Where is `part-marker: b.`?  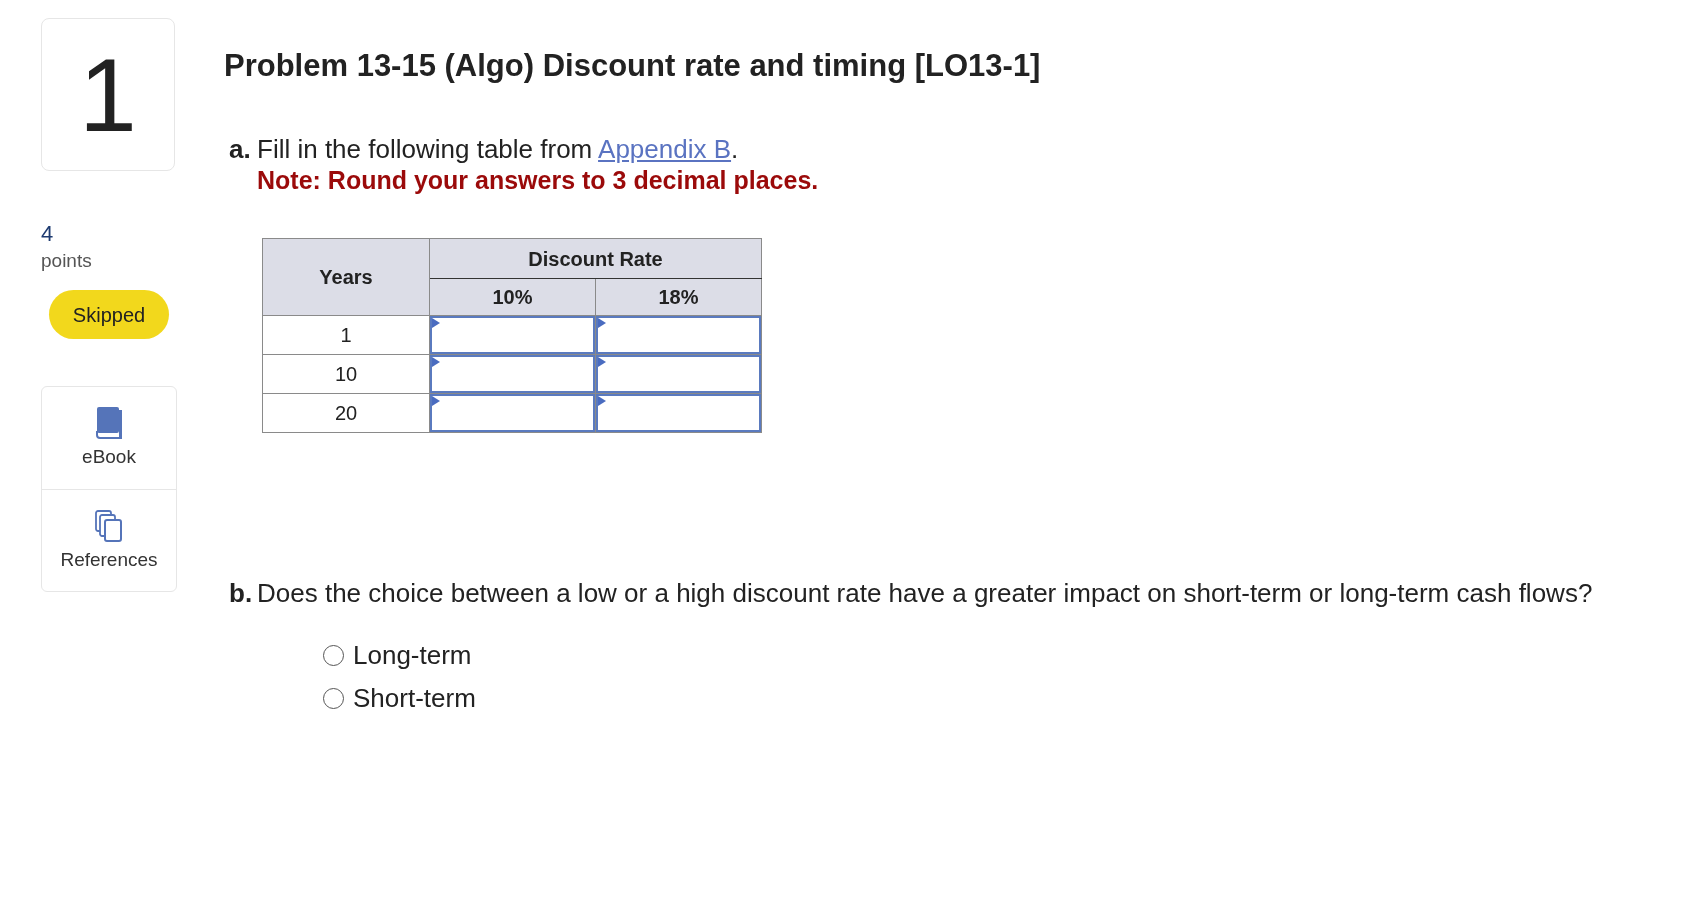 part-marker: b. is located at coordinates (241, 593).